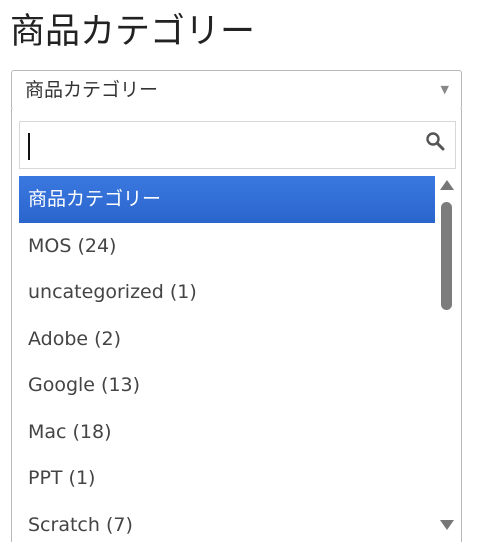 The height and width of the screenshot is (542, 495). I want to click on text-caret, so click(29, 146).